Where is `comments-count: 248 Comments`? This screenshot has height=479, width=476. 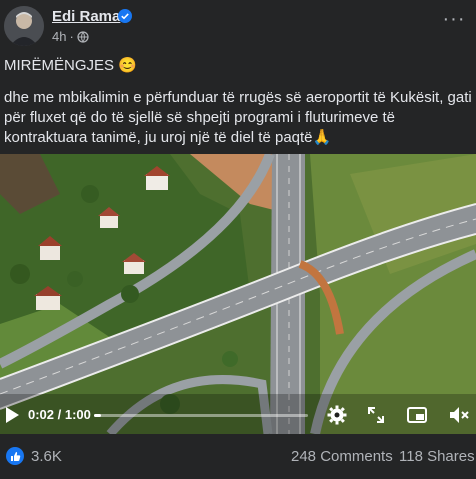
comments-count: 248 Comments is located at coordinates (342, 456).